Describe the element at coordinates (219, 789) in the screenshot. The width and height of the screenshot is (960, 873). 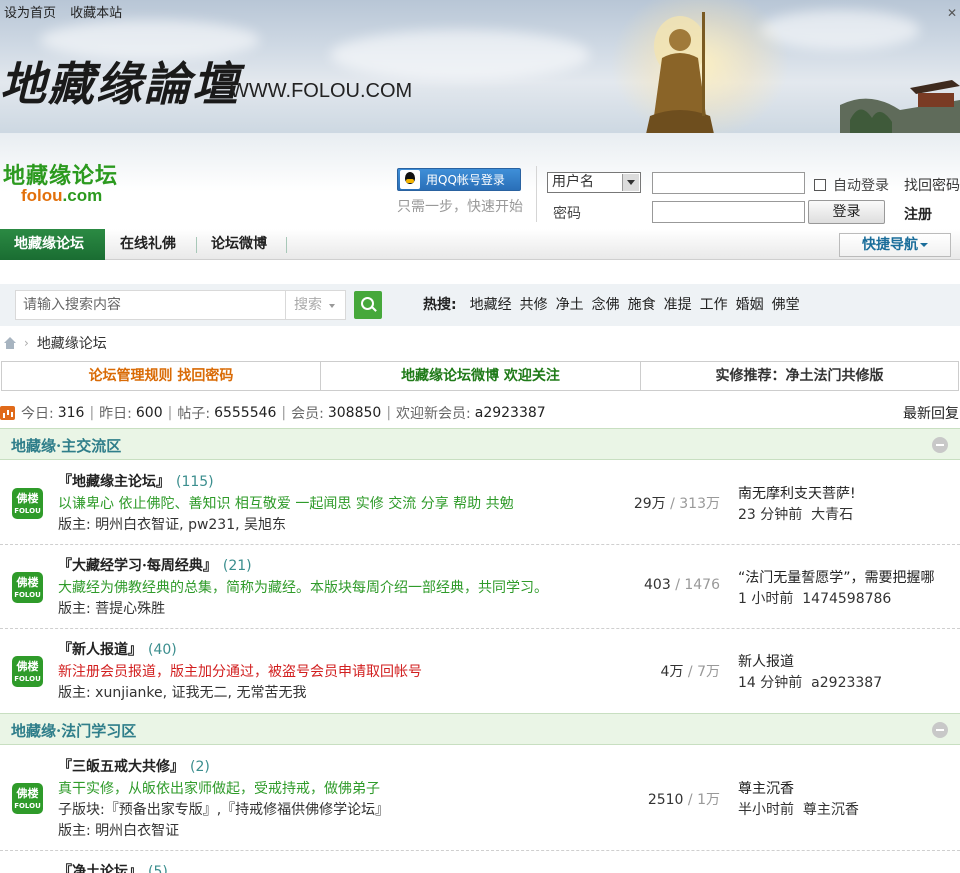
I see `forum-description: 真干实修，从皈依出家师做起，受戒持戒，做佛弟子` at that location.